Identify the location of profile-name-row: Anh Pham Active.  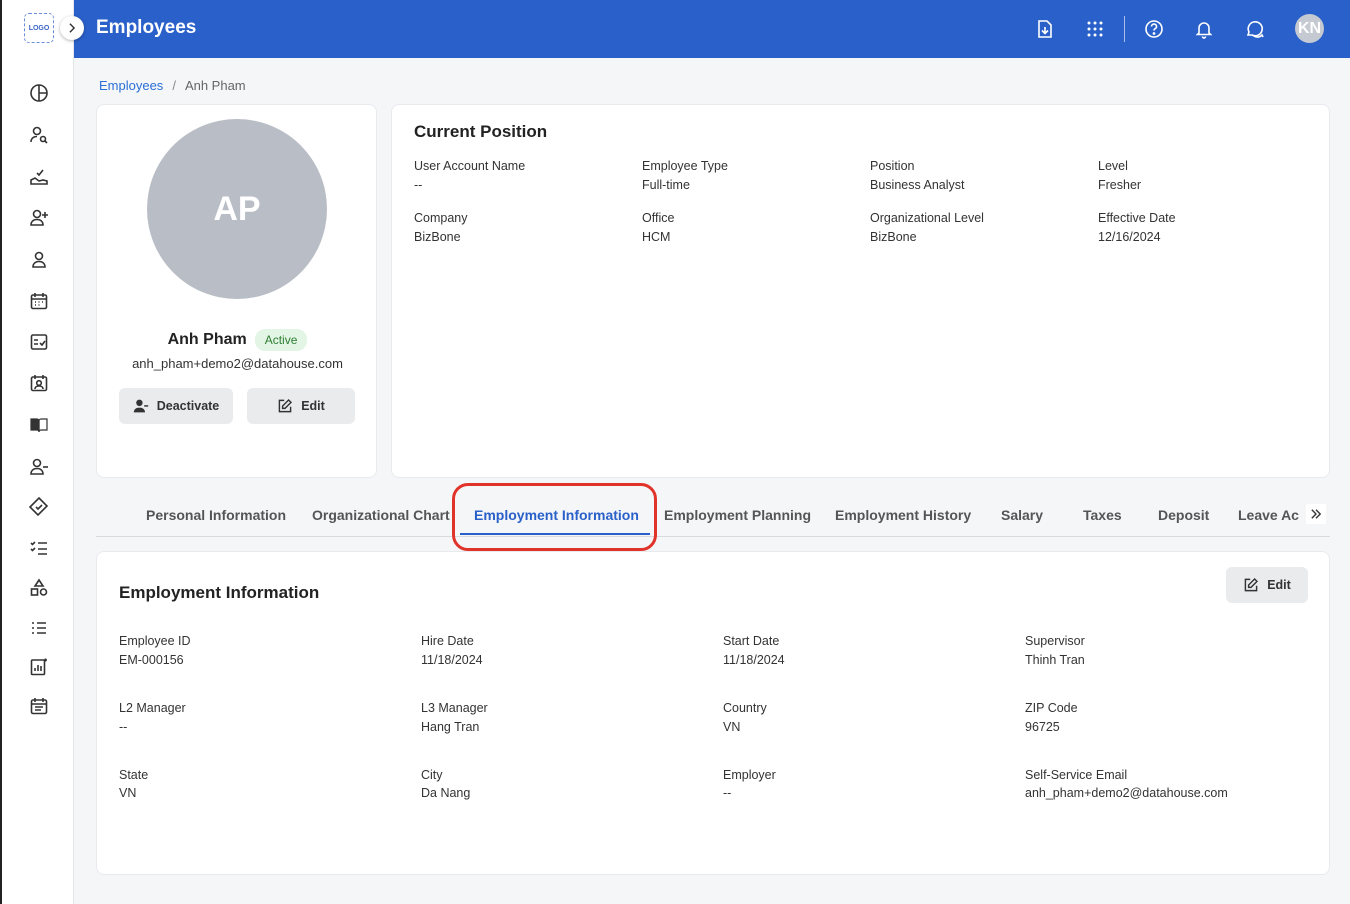
(237, 340).